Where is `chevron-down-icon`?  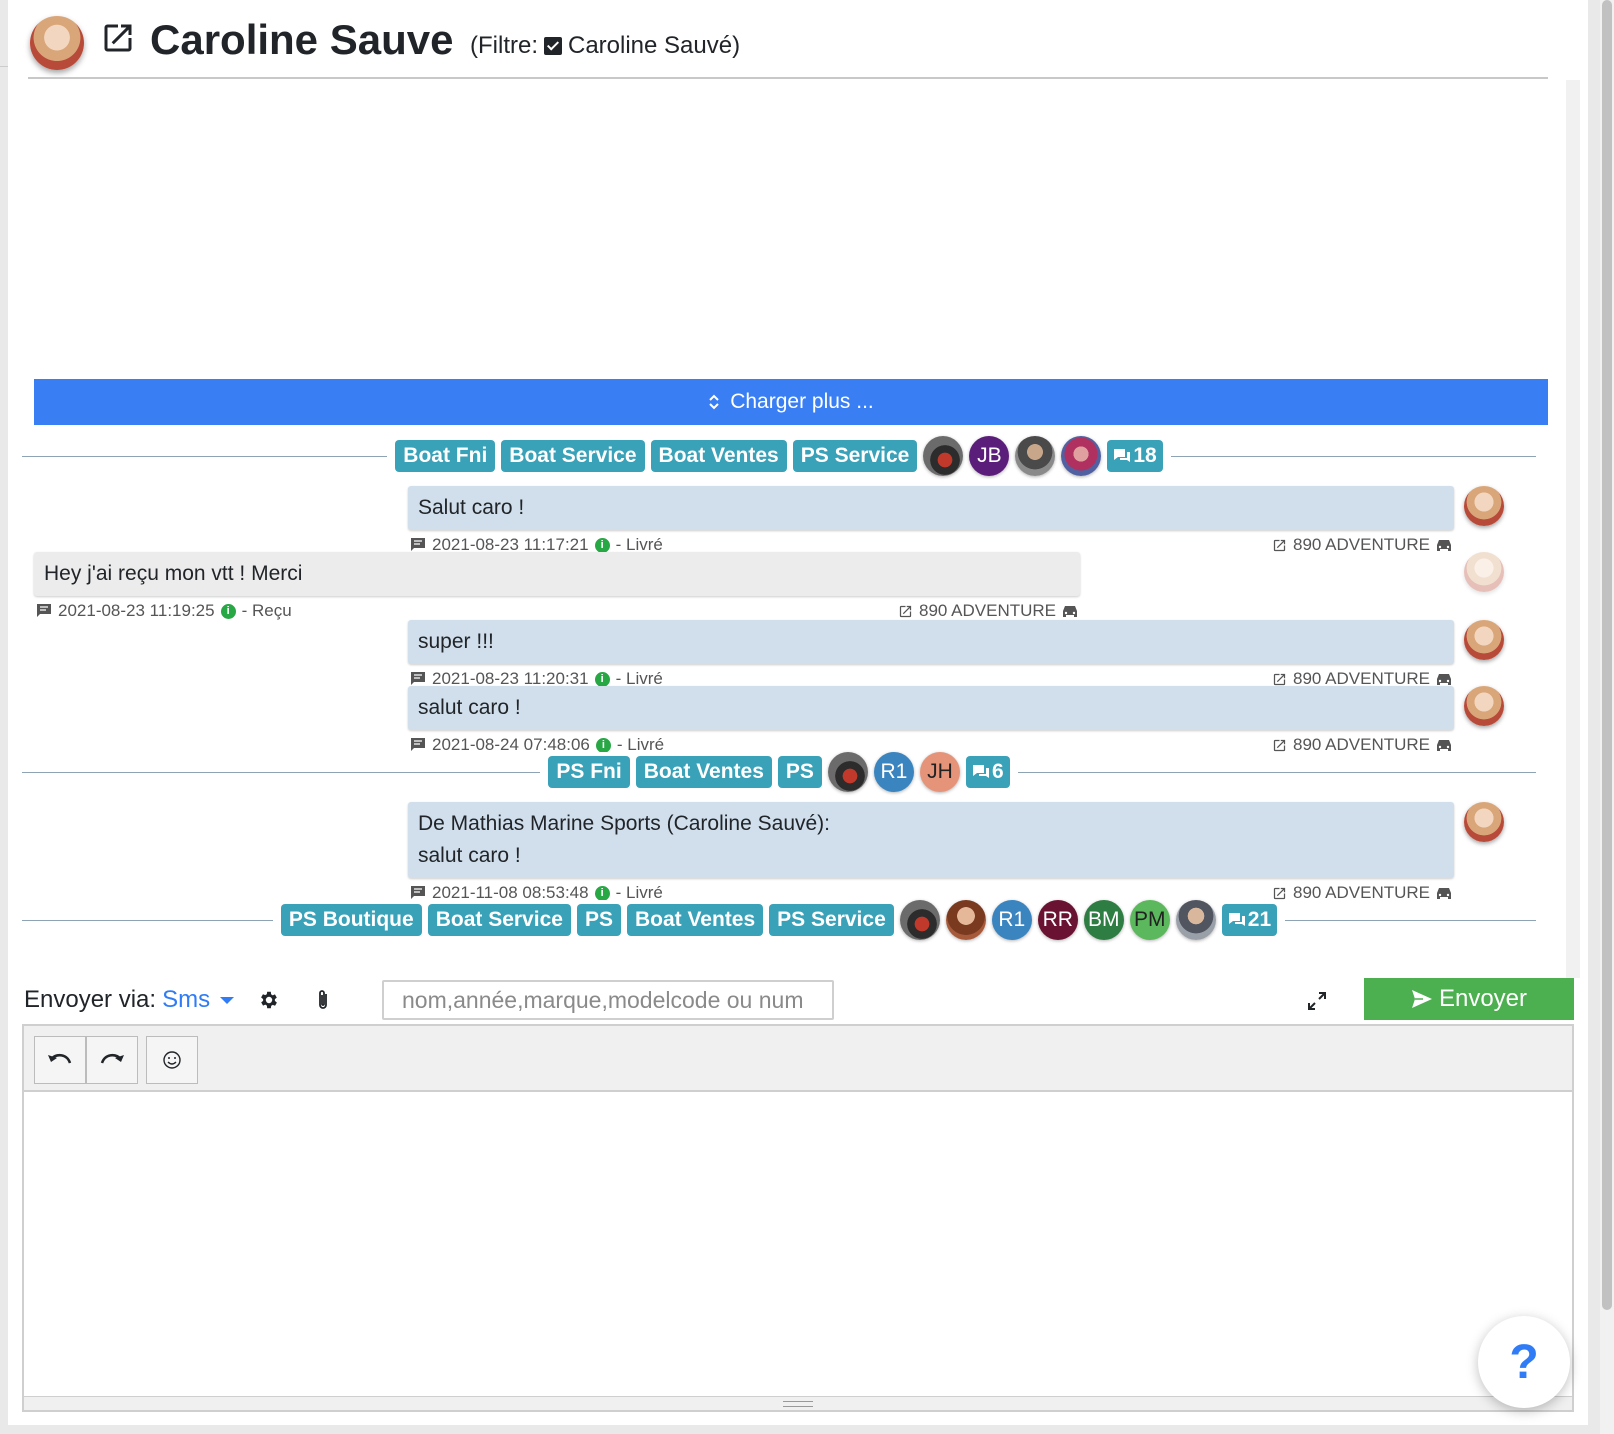 chevron-down-icon is located at coordinates (227, 1000).